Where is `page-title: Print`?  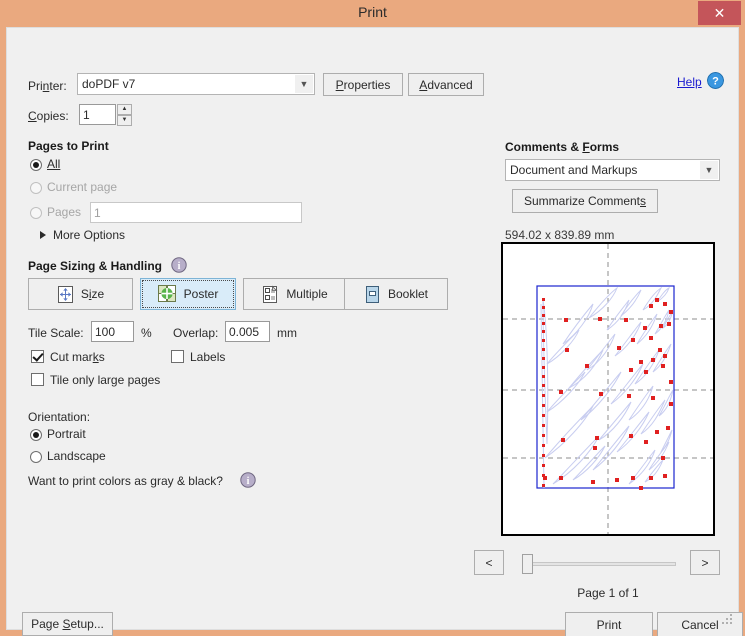 page-title: Print is located at coordinates (372, 12).